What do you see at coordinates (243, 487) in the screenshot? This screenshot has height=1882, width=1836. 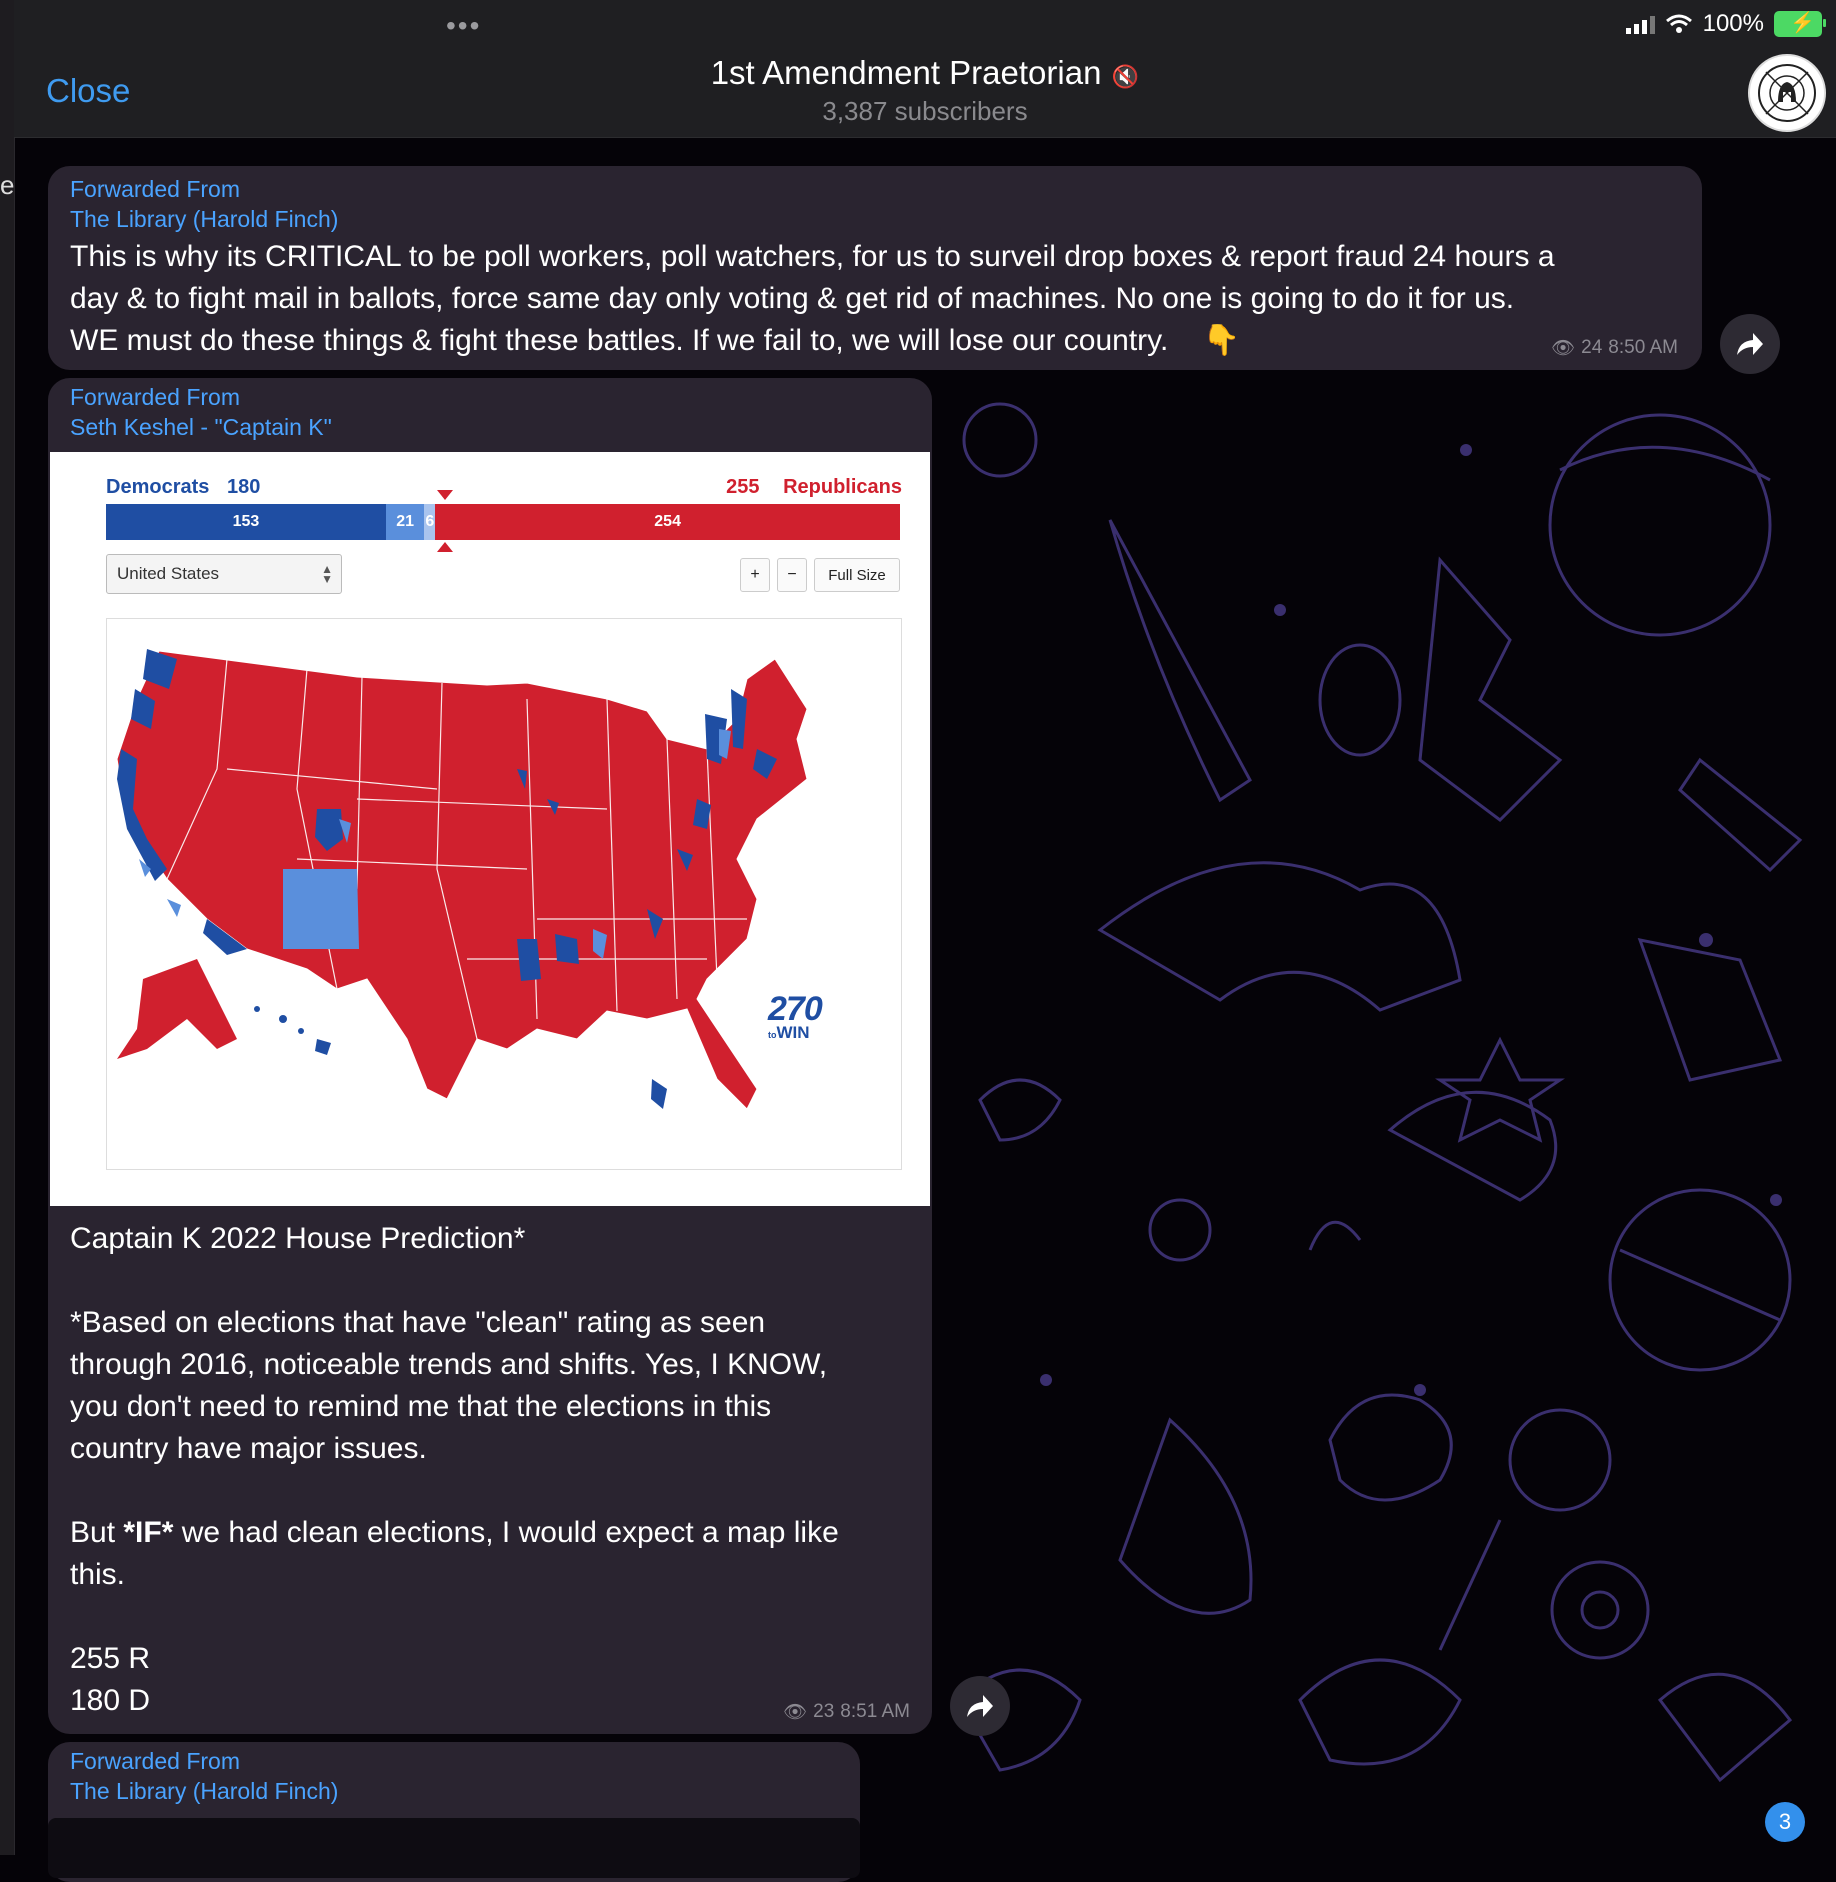 I see `democrats-total: 180` at bounding box center [243, 487].